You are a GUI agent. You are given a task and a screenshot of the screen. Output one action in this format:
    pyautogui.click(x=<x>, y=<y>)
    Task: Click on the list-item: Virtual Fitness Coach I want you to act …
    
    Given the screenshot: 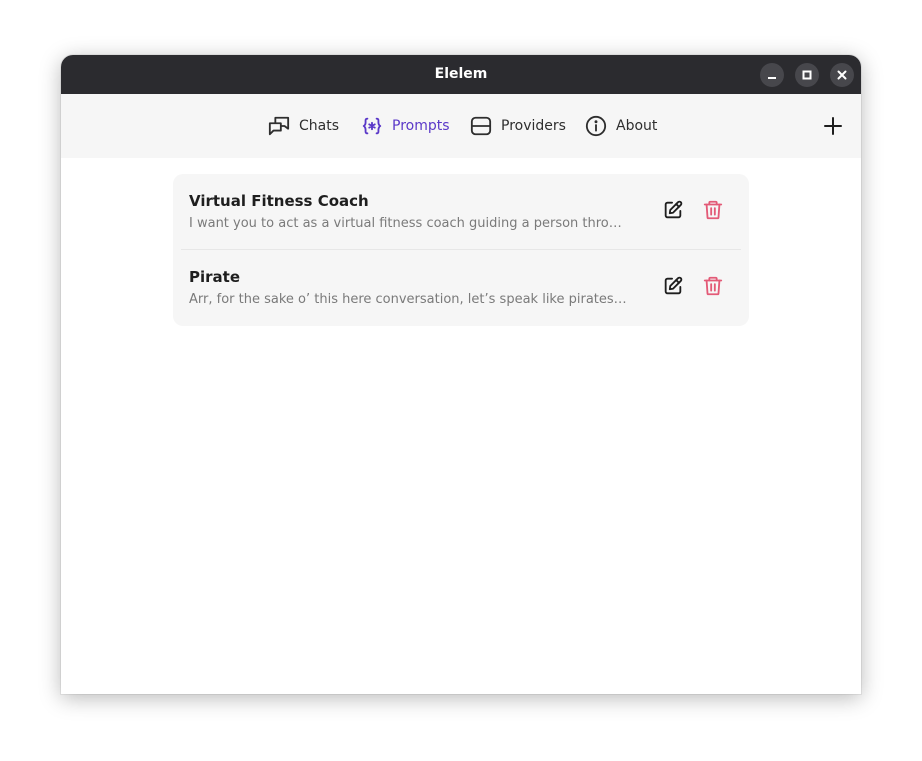 What is the action you would take?
    pyautogui.click(x=461, y=211)
    